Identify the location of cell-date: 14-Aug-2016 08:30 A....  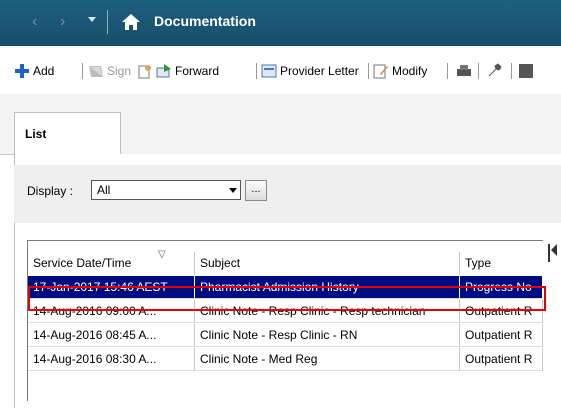
(111, 359).